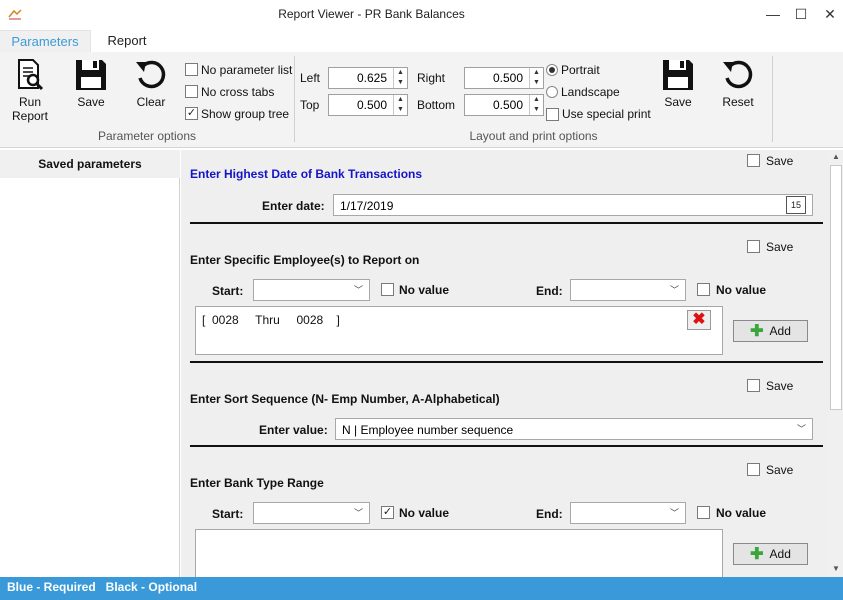 This screenshot has width=843, height=600. I want to click on scroll-up-icon: ▲, so click(836, 157).